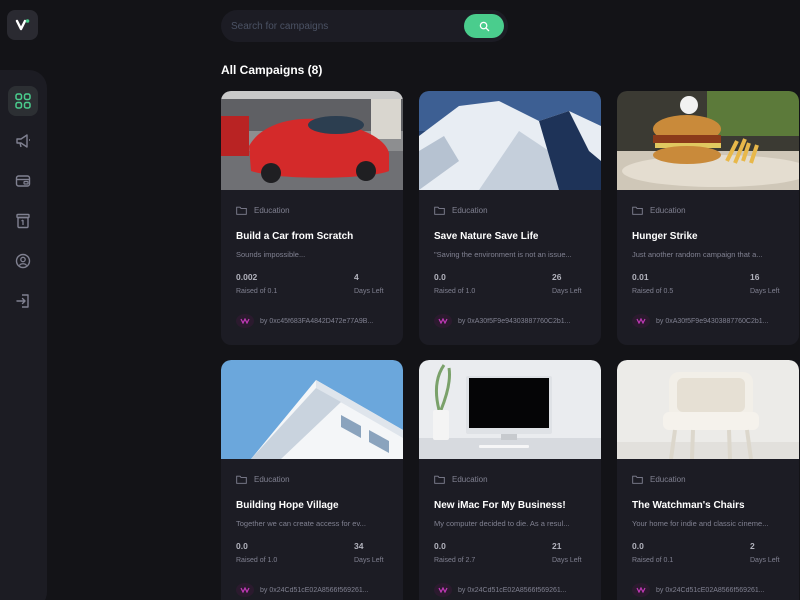  What do you see at coordinates (640, 277) in the screenshot?
I see `raised-amount: 0.01` at bounding box center [640, 277].